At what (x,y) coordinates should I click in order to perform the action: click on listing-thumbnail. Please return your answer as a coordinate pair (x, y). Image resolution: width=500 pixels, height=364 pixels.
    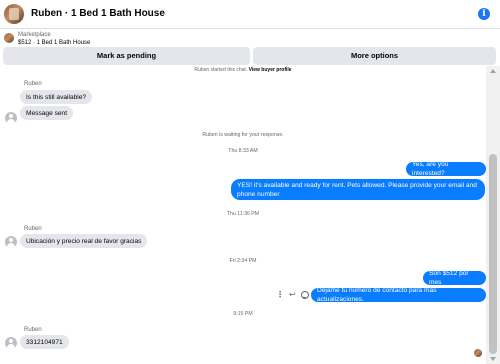
    Looking at the image, I should click on (9, 38).